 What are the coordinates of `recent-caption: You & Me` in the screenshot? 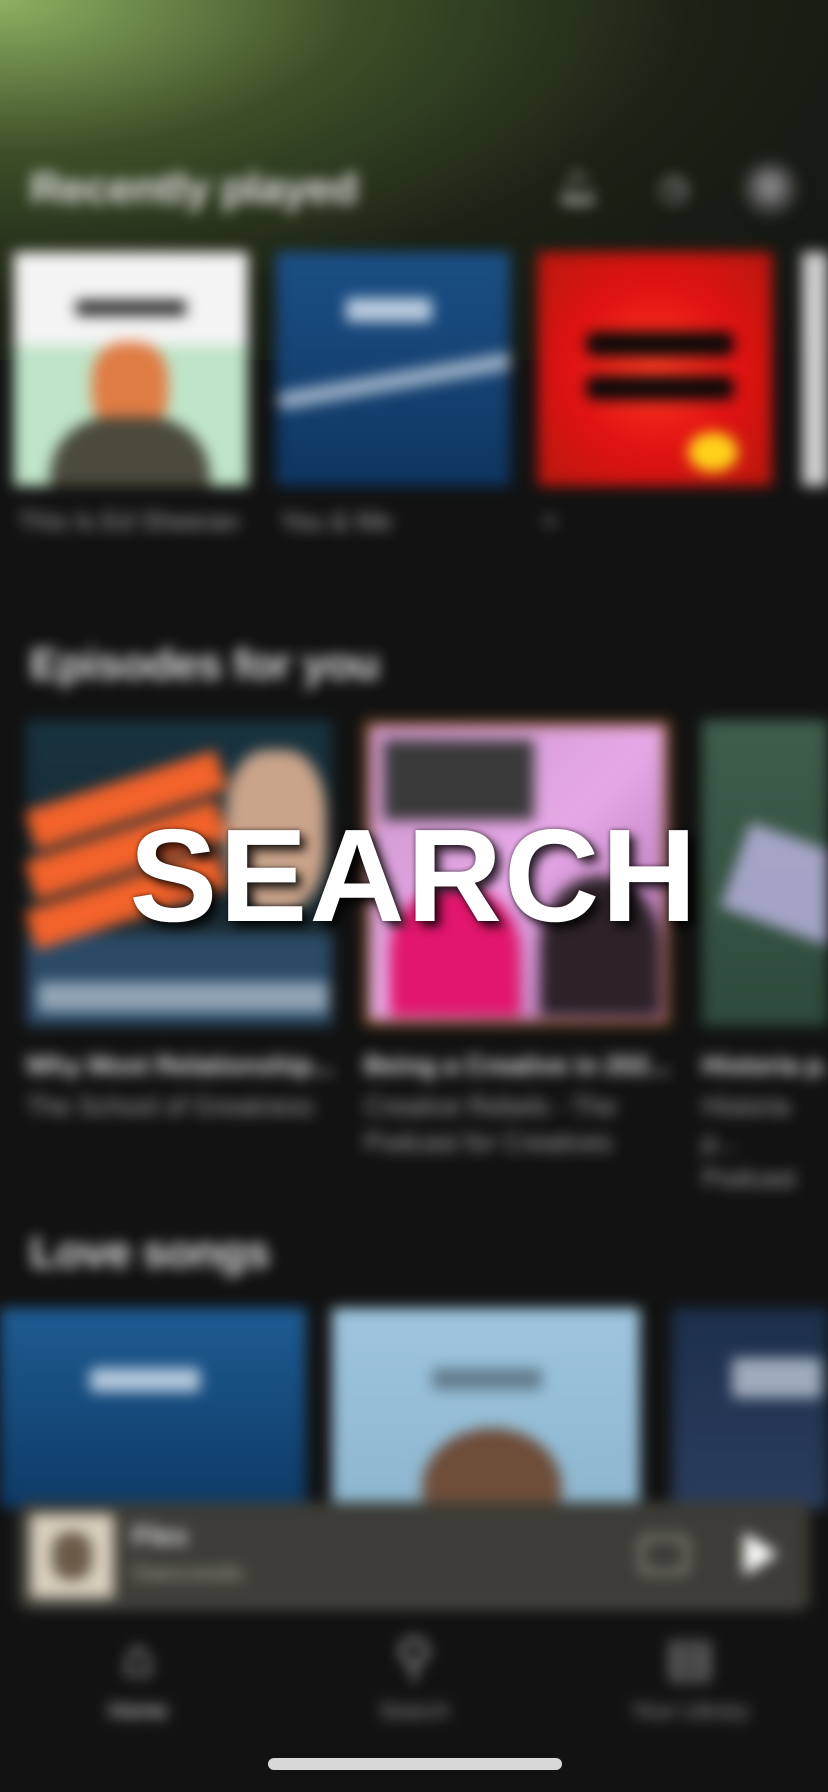 It's located at (336, 521).